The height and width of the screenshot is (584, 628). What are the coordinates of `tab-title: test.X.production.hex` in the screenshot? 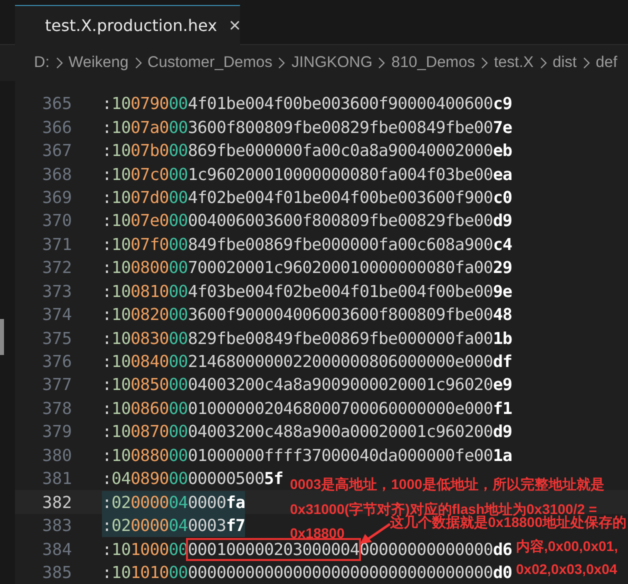 It's located at (131, 25).